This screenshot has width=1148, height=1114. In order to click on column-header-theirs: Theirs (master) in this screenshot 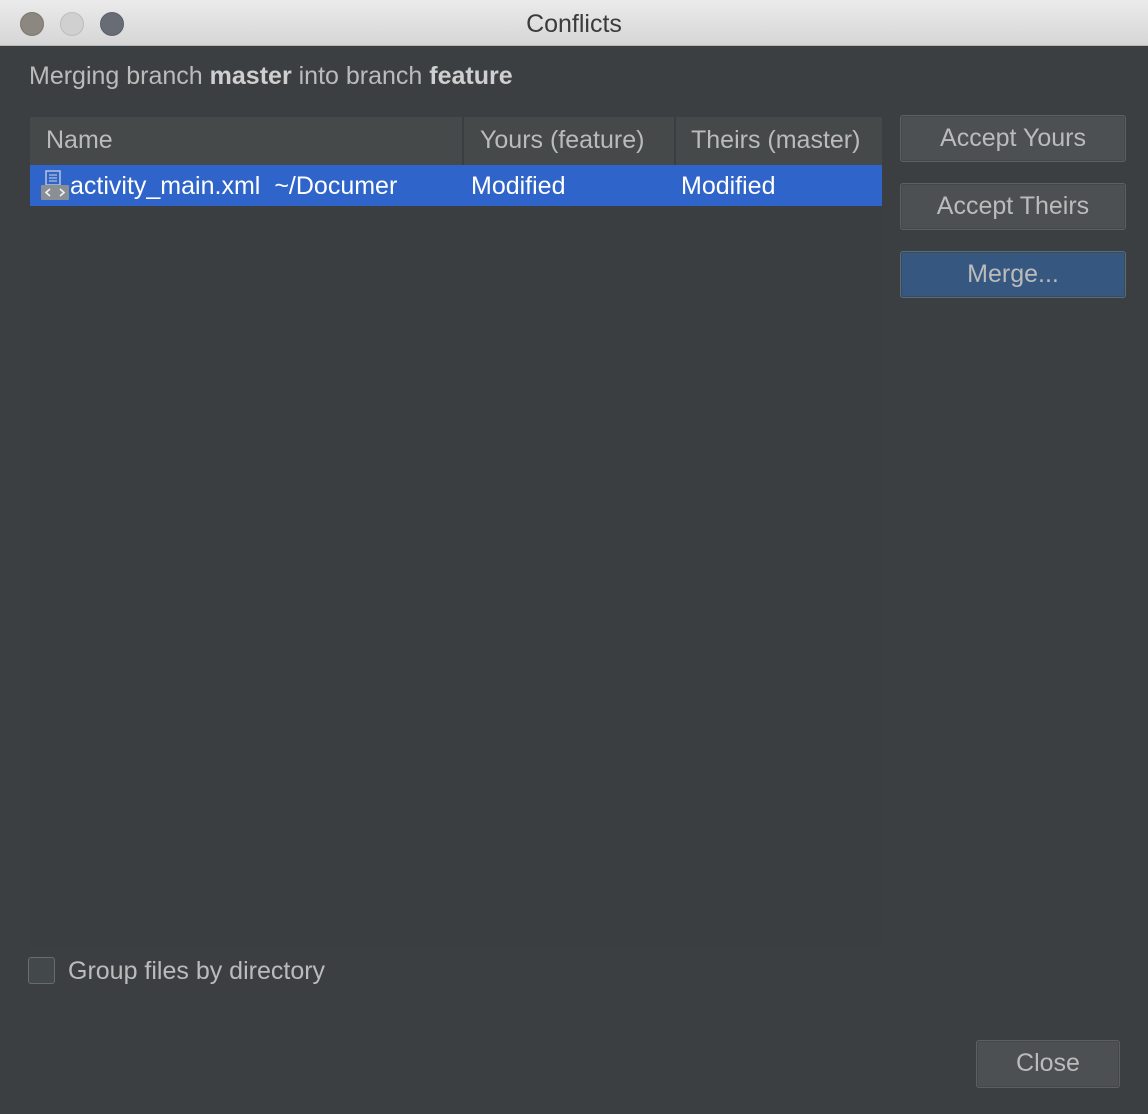, I will do `click(779, 141)`.